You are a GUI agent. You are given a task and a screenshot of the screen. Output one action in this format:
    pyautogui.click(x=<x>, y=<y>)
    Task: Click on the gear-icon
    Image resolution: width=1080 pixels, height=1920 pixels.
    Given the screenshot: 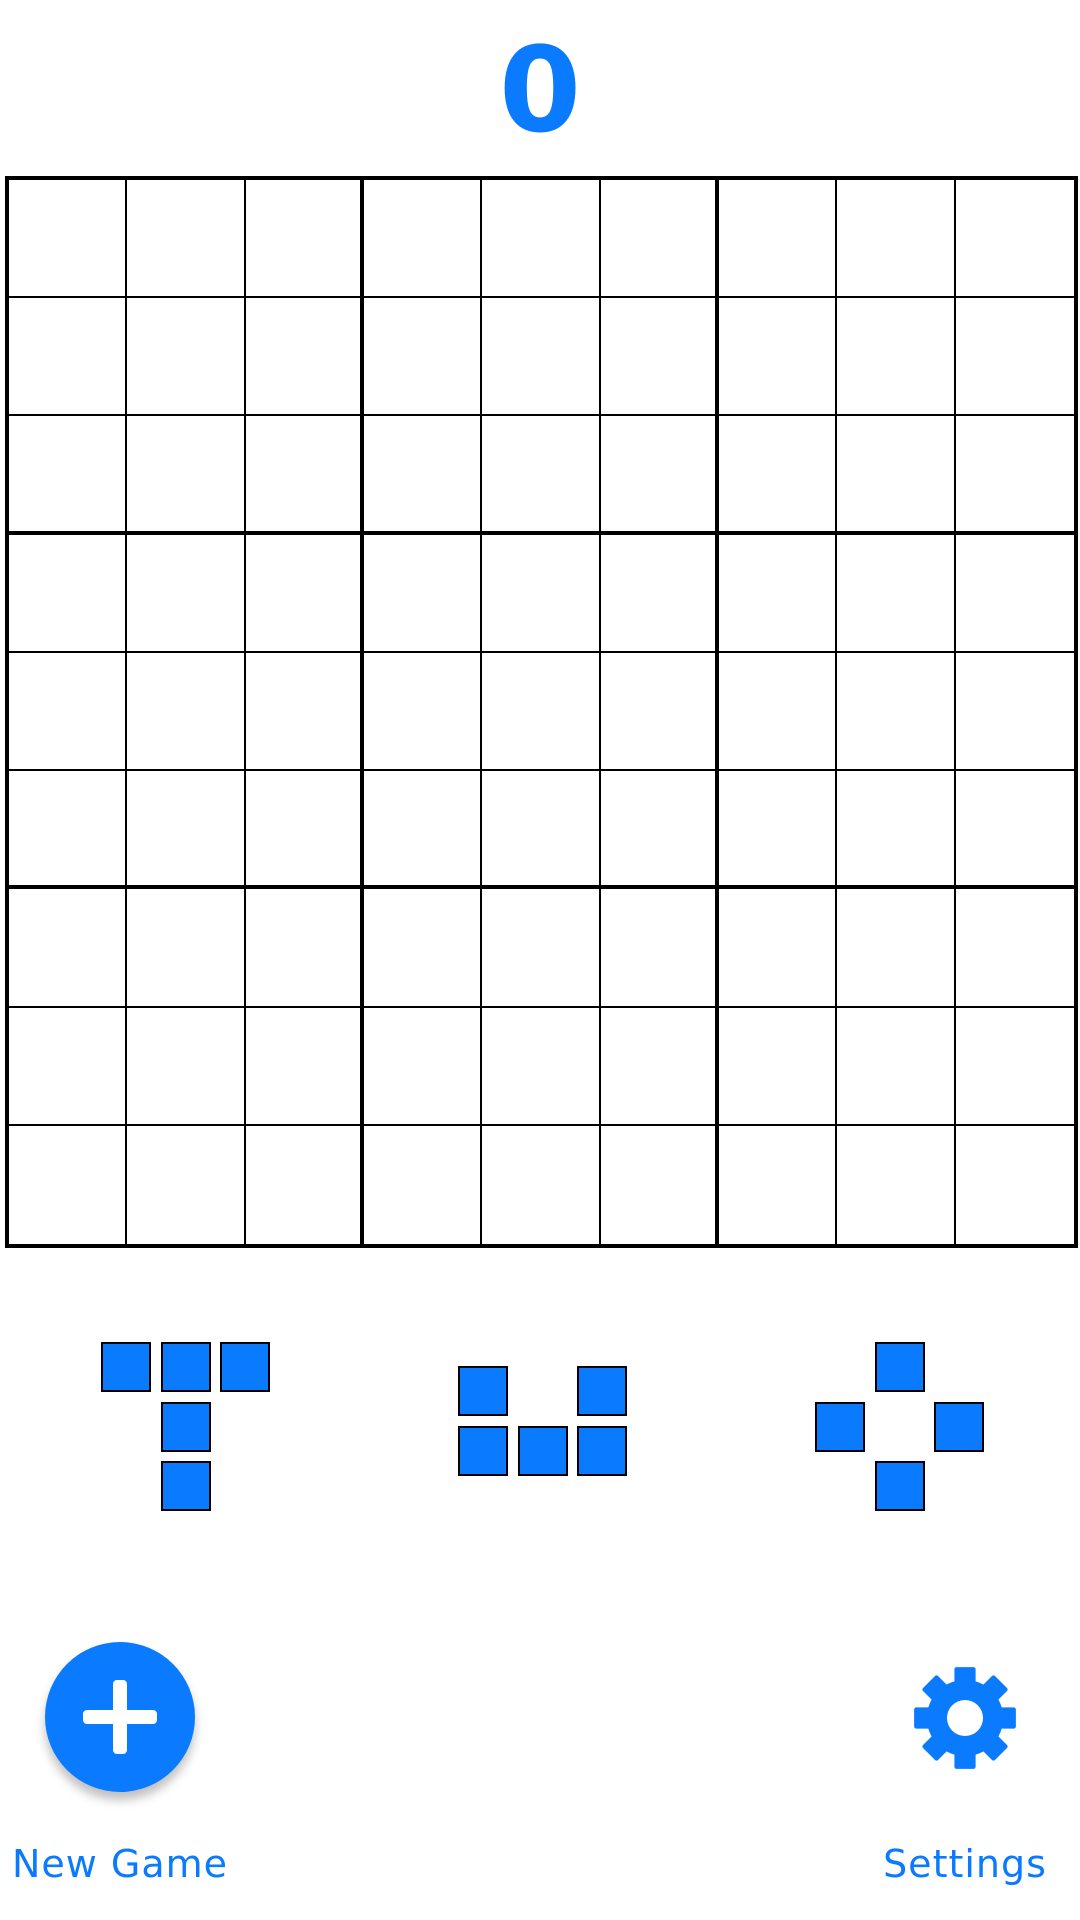 What is the action you would take?
    pyautogui.click(x=965, y=1718)
    